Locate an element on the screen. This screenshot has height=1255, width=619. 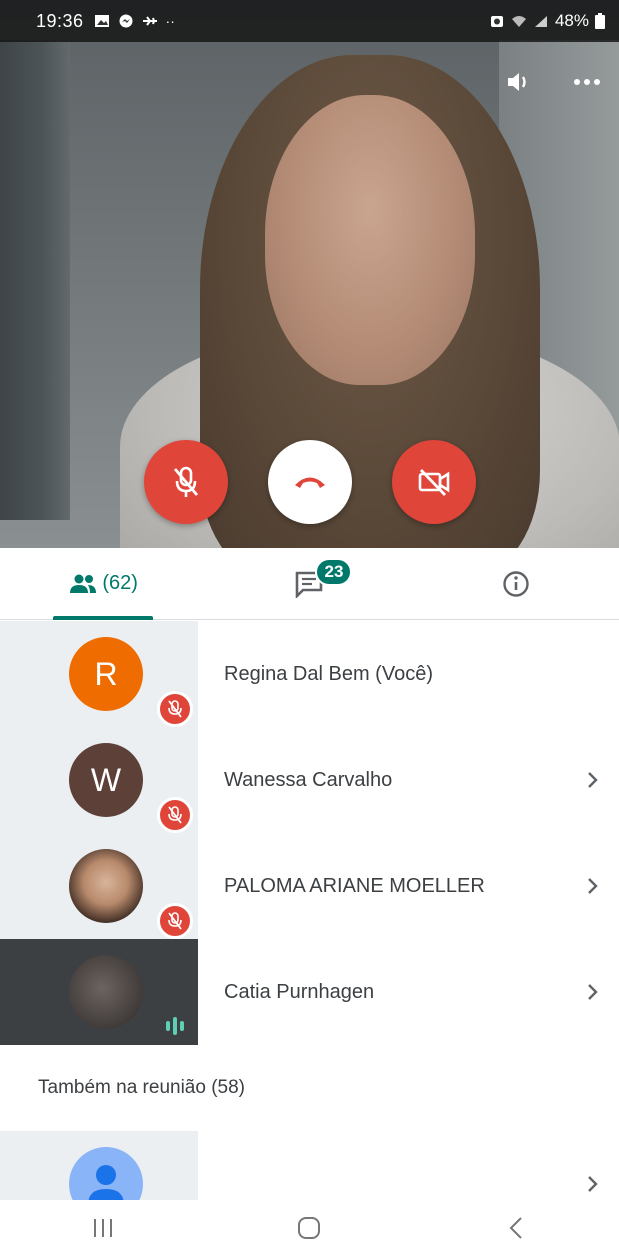
status-time: 19:36 is located at coordinates (60, 20).